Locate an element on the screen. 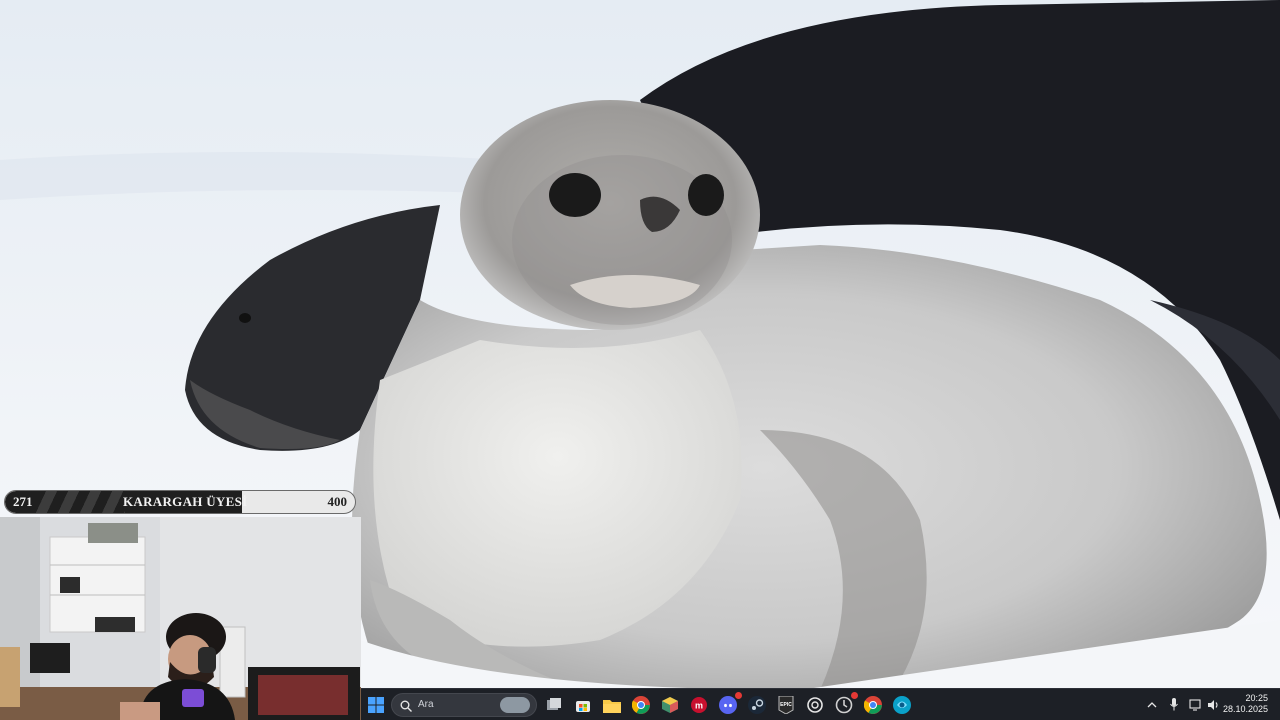  app-notification-badge is located at coordinates (854, 695).